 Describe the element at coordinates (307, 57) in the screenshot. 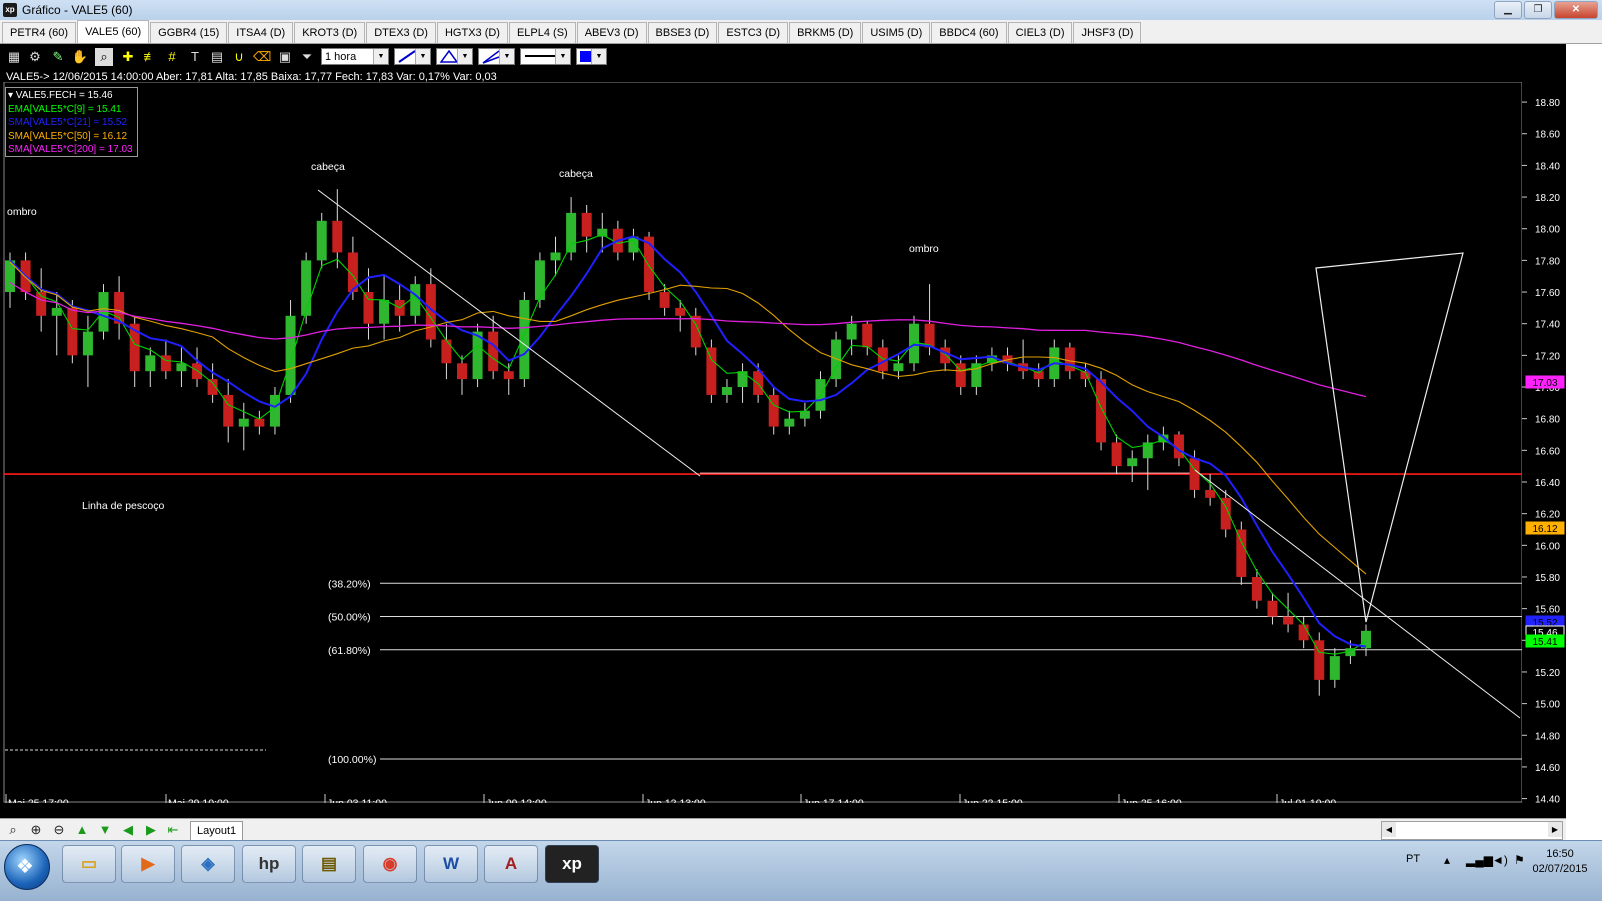

I see `filter-icon: ⏷` at that location.